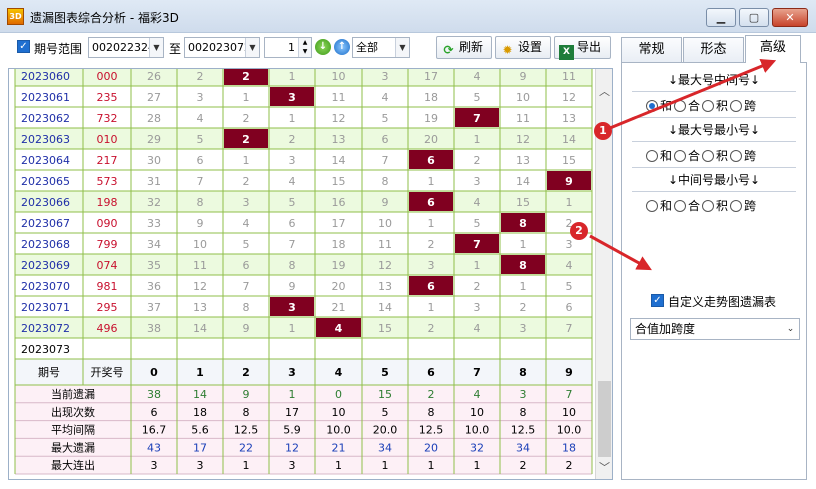 The width and height of the screenshot is (816, 489). I want to click on start-issue-combo: 002022324 ▼, so click(126, 47).